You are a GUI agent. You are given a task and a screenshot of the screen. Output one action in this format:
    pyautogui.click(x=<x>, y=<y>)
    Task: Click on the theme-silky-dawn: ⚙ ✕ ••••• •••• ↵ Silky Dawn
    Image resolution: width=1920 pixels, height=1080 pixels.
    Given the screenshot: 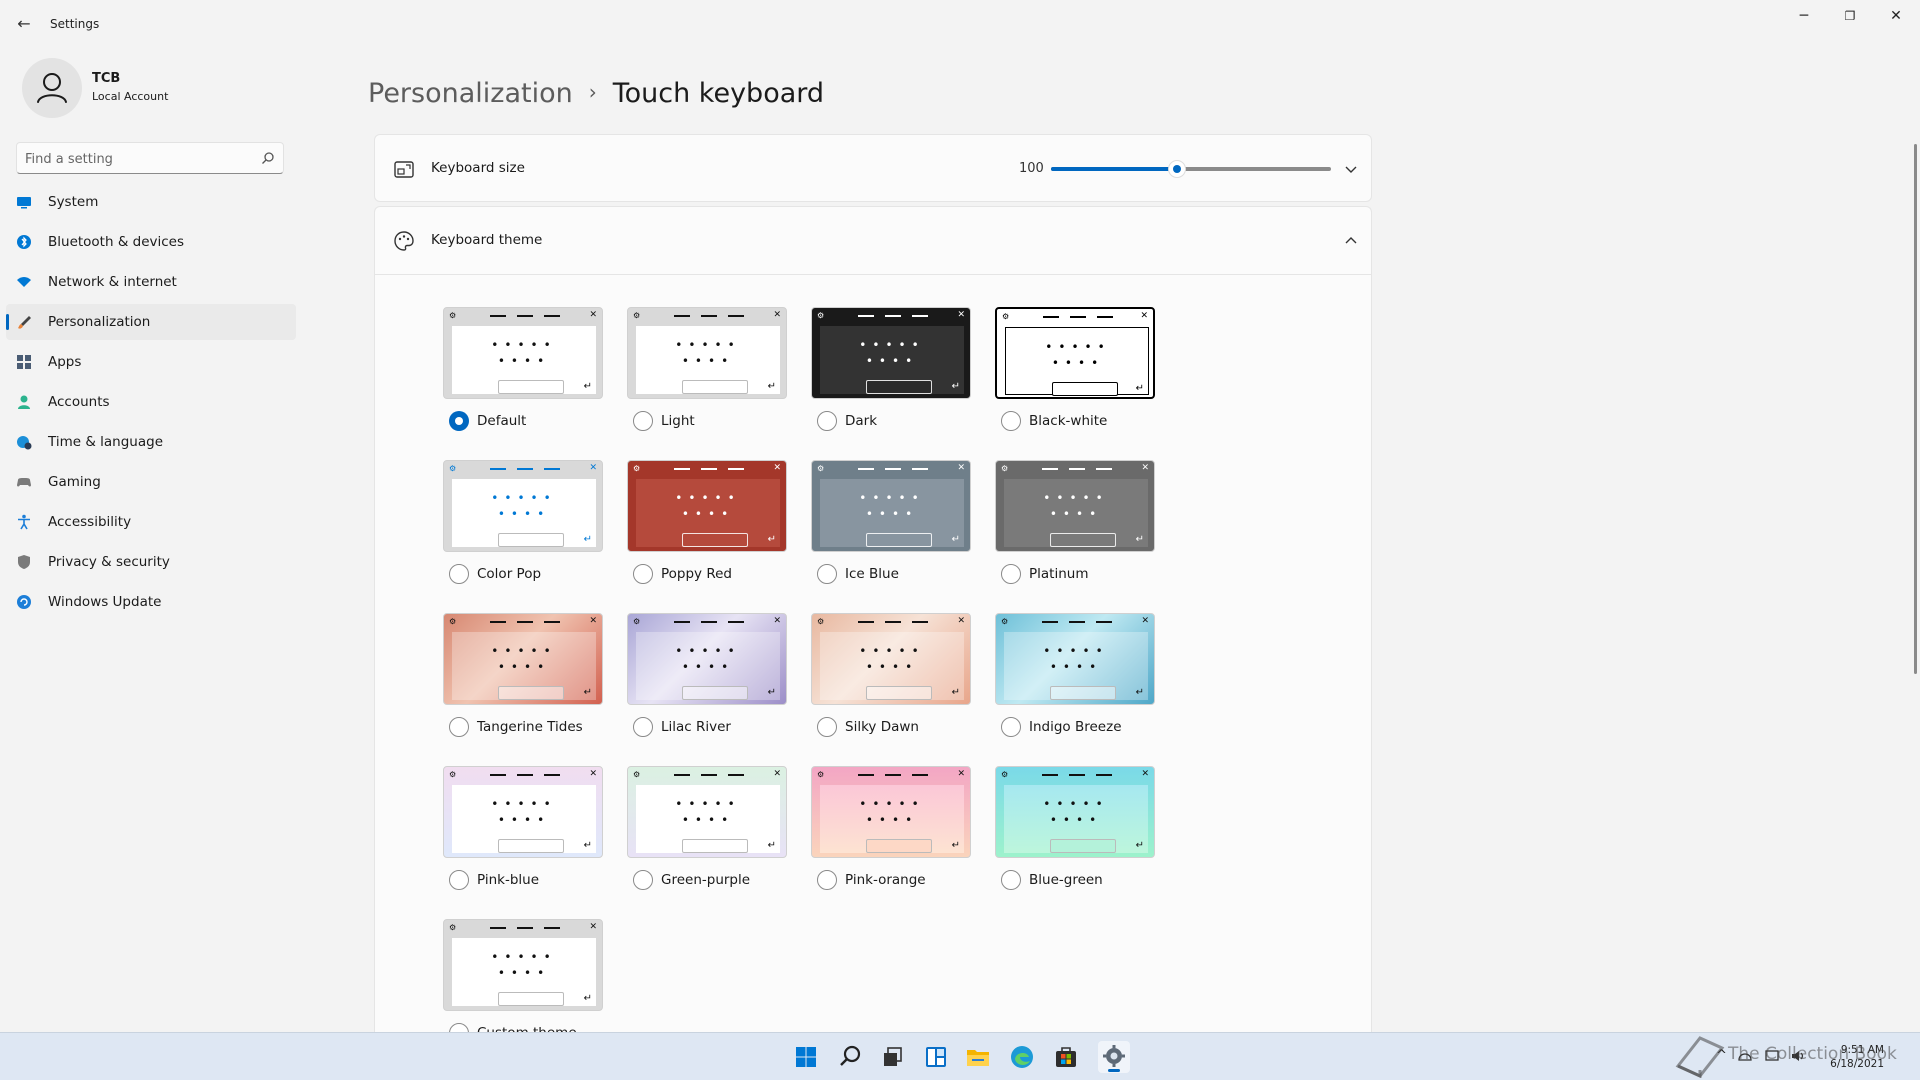 What is the action you would take?
    pyautogui.click(x=891, y=675)
    